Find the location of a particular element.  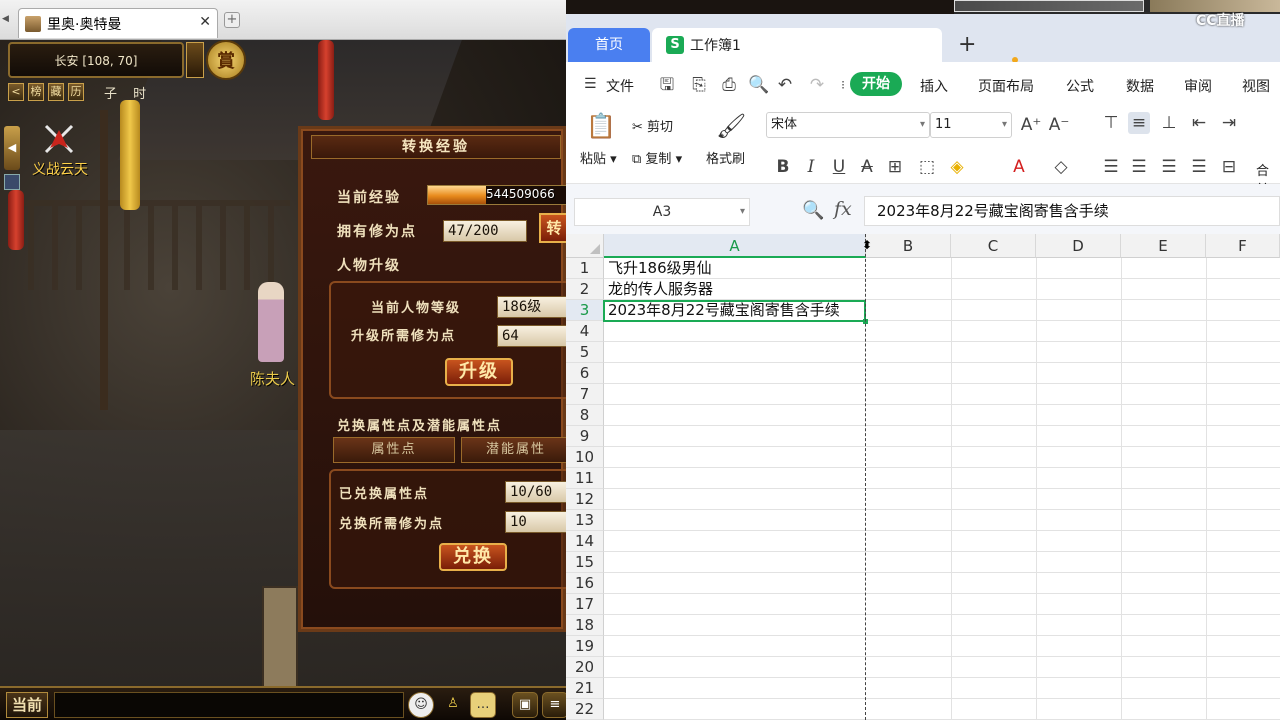

emoji-icon: ☺ is located at coordinates (421, 705).